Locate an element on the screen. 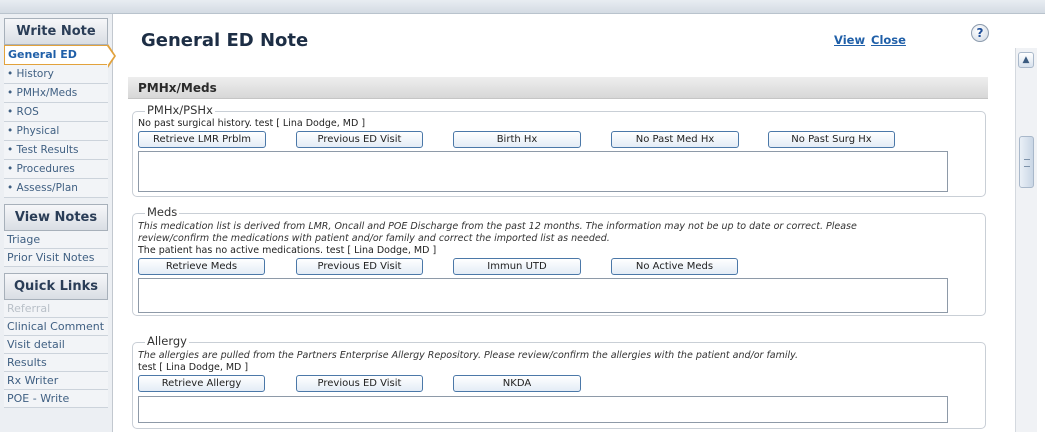 The height and width of the screenshot is (432, 1045). sidebar-link-visit-detail: Visit detail is located at coordinates (56, 345).